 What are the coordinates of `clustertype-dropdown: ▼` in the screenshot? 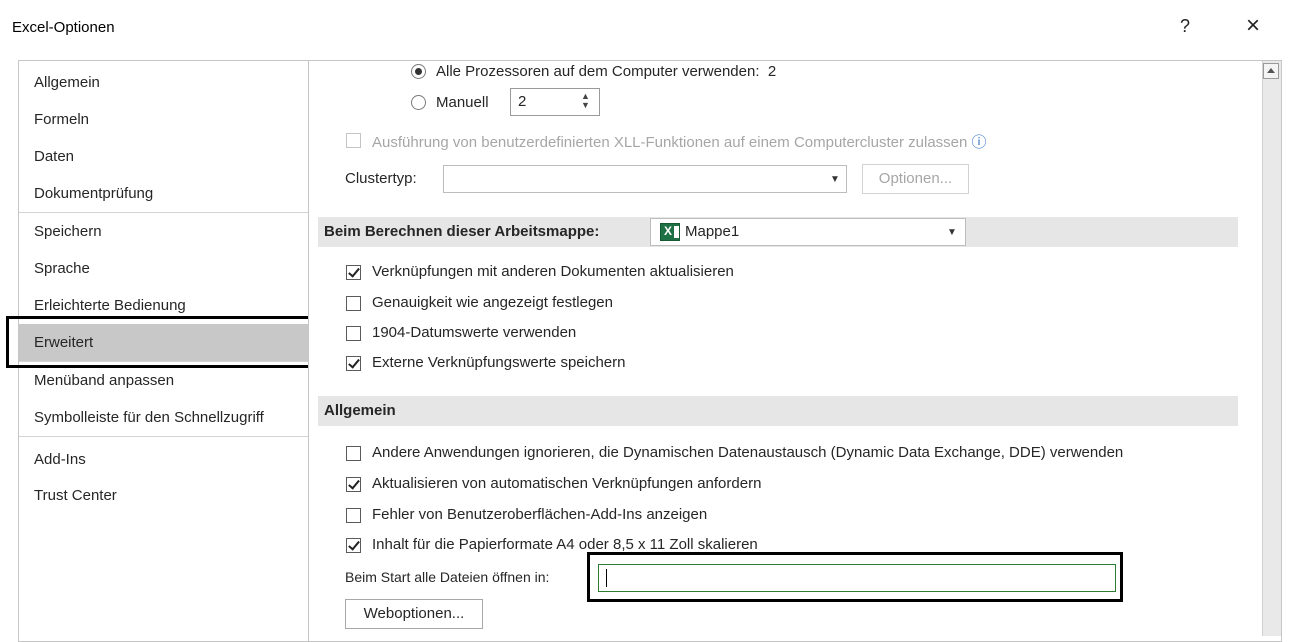 It's located at (645, 179).